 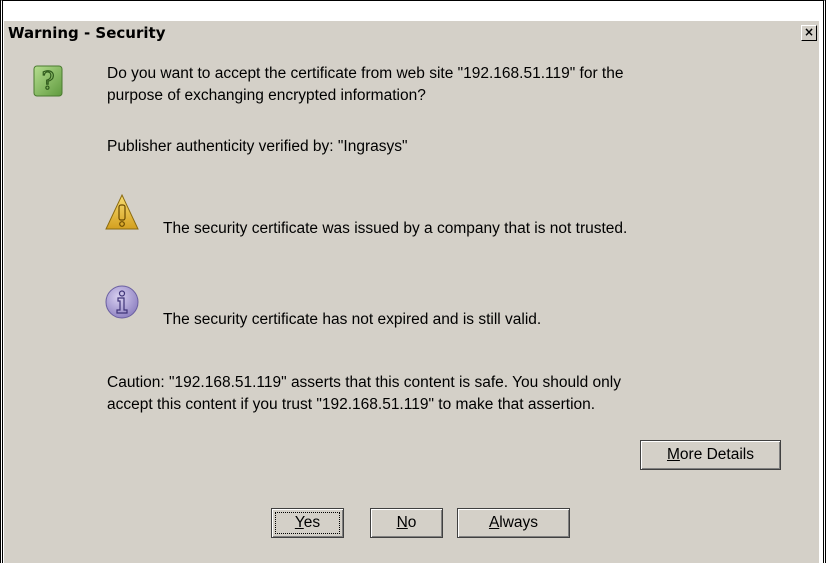 I want to click on more-details-button: More Details, so click(x=710, y=455).